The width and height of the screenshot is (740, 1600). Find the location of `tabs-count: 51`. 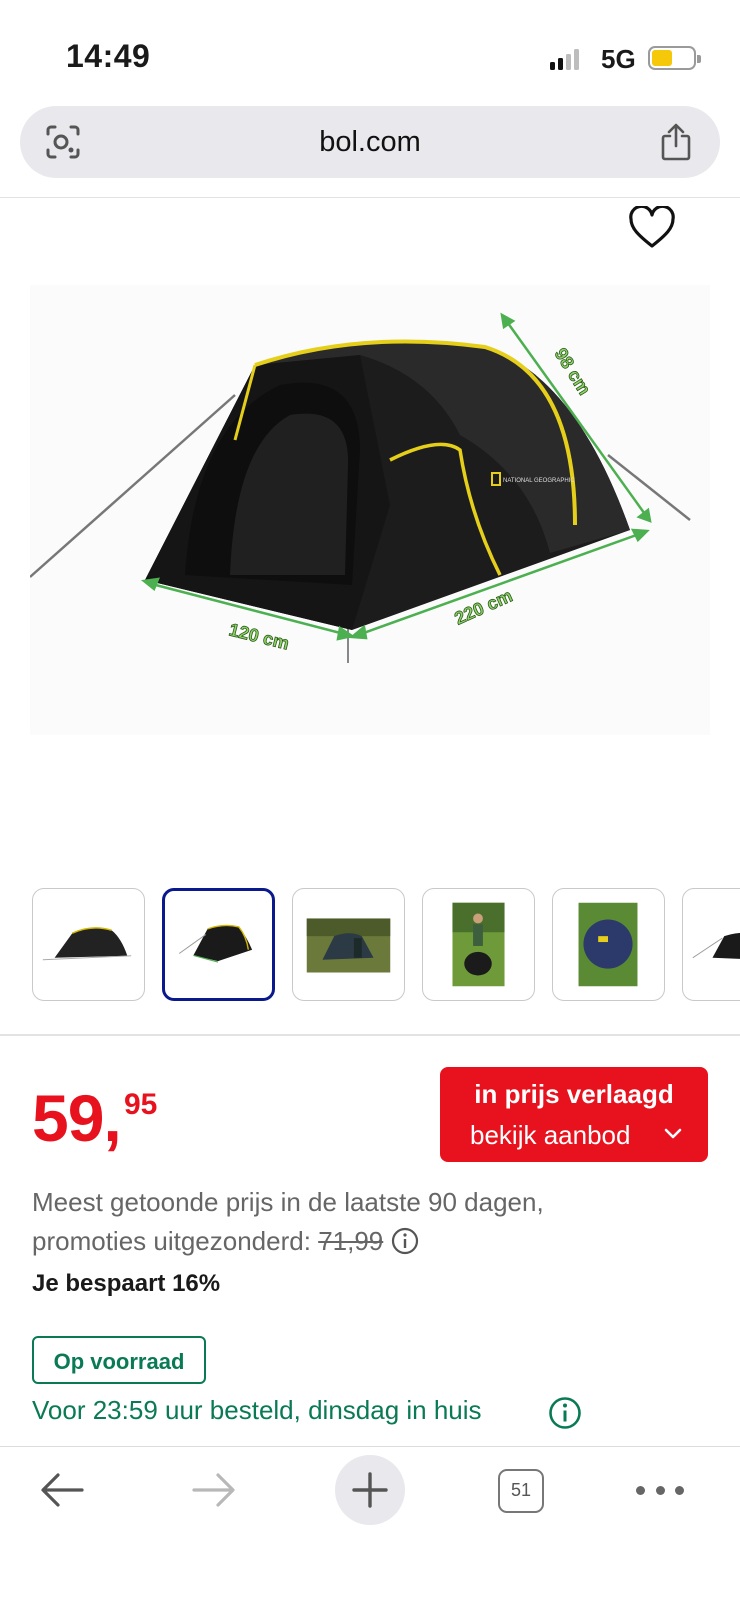

tabs-count: 51 is located at coordinates (521, 1490).